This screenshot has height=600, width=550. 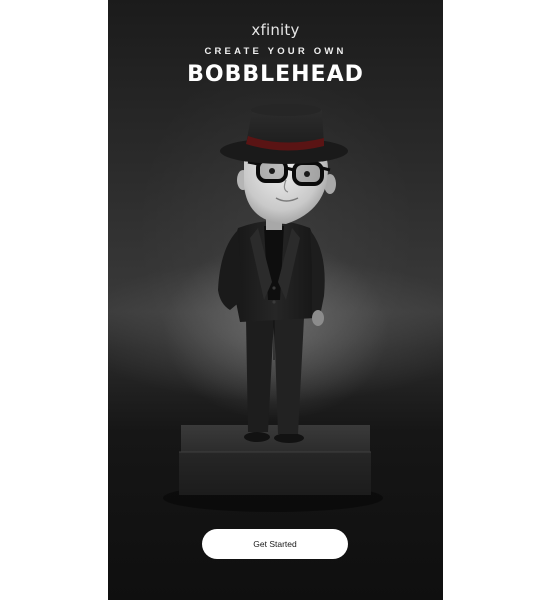 What do you see at coordinates (275, 51) in the screenshot?
I see `page-subtitle: CREATE YOUR OWN` at bounding box center [275, 51].